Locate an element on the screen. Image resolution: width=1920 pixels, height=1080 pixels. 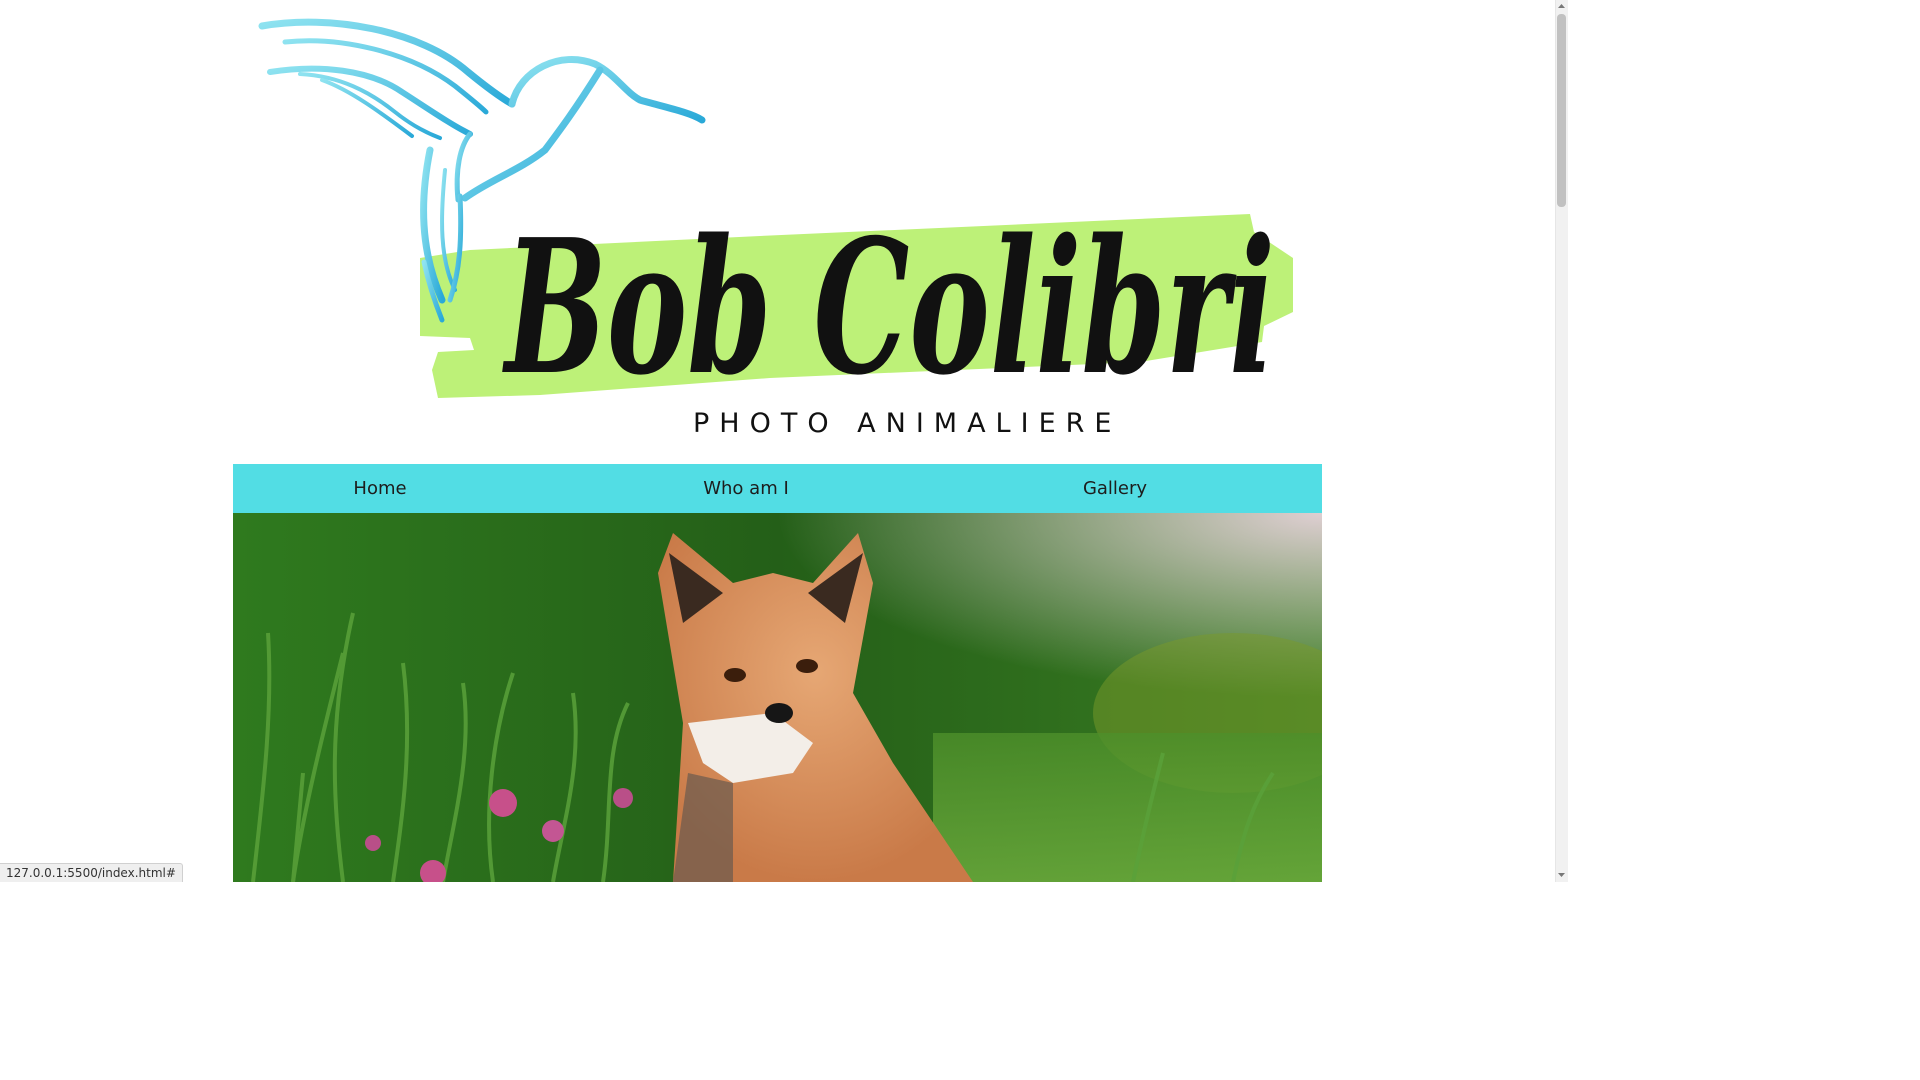
brand-name-text: Bob Colibri is located at coordinates (888, 307).